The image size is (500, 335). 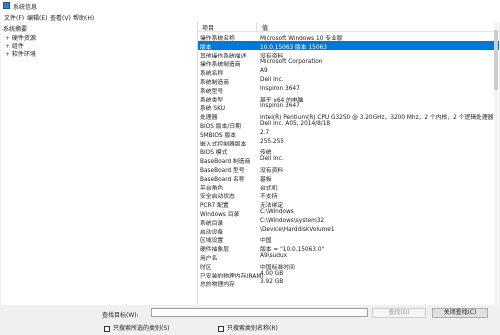 What do you see at coordinates (83, 17) in the screenshot?
I see `menu-help: 帮助(H)` at bounding box center [83, 17].